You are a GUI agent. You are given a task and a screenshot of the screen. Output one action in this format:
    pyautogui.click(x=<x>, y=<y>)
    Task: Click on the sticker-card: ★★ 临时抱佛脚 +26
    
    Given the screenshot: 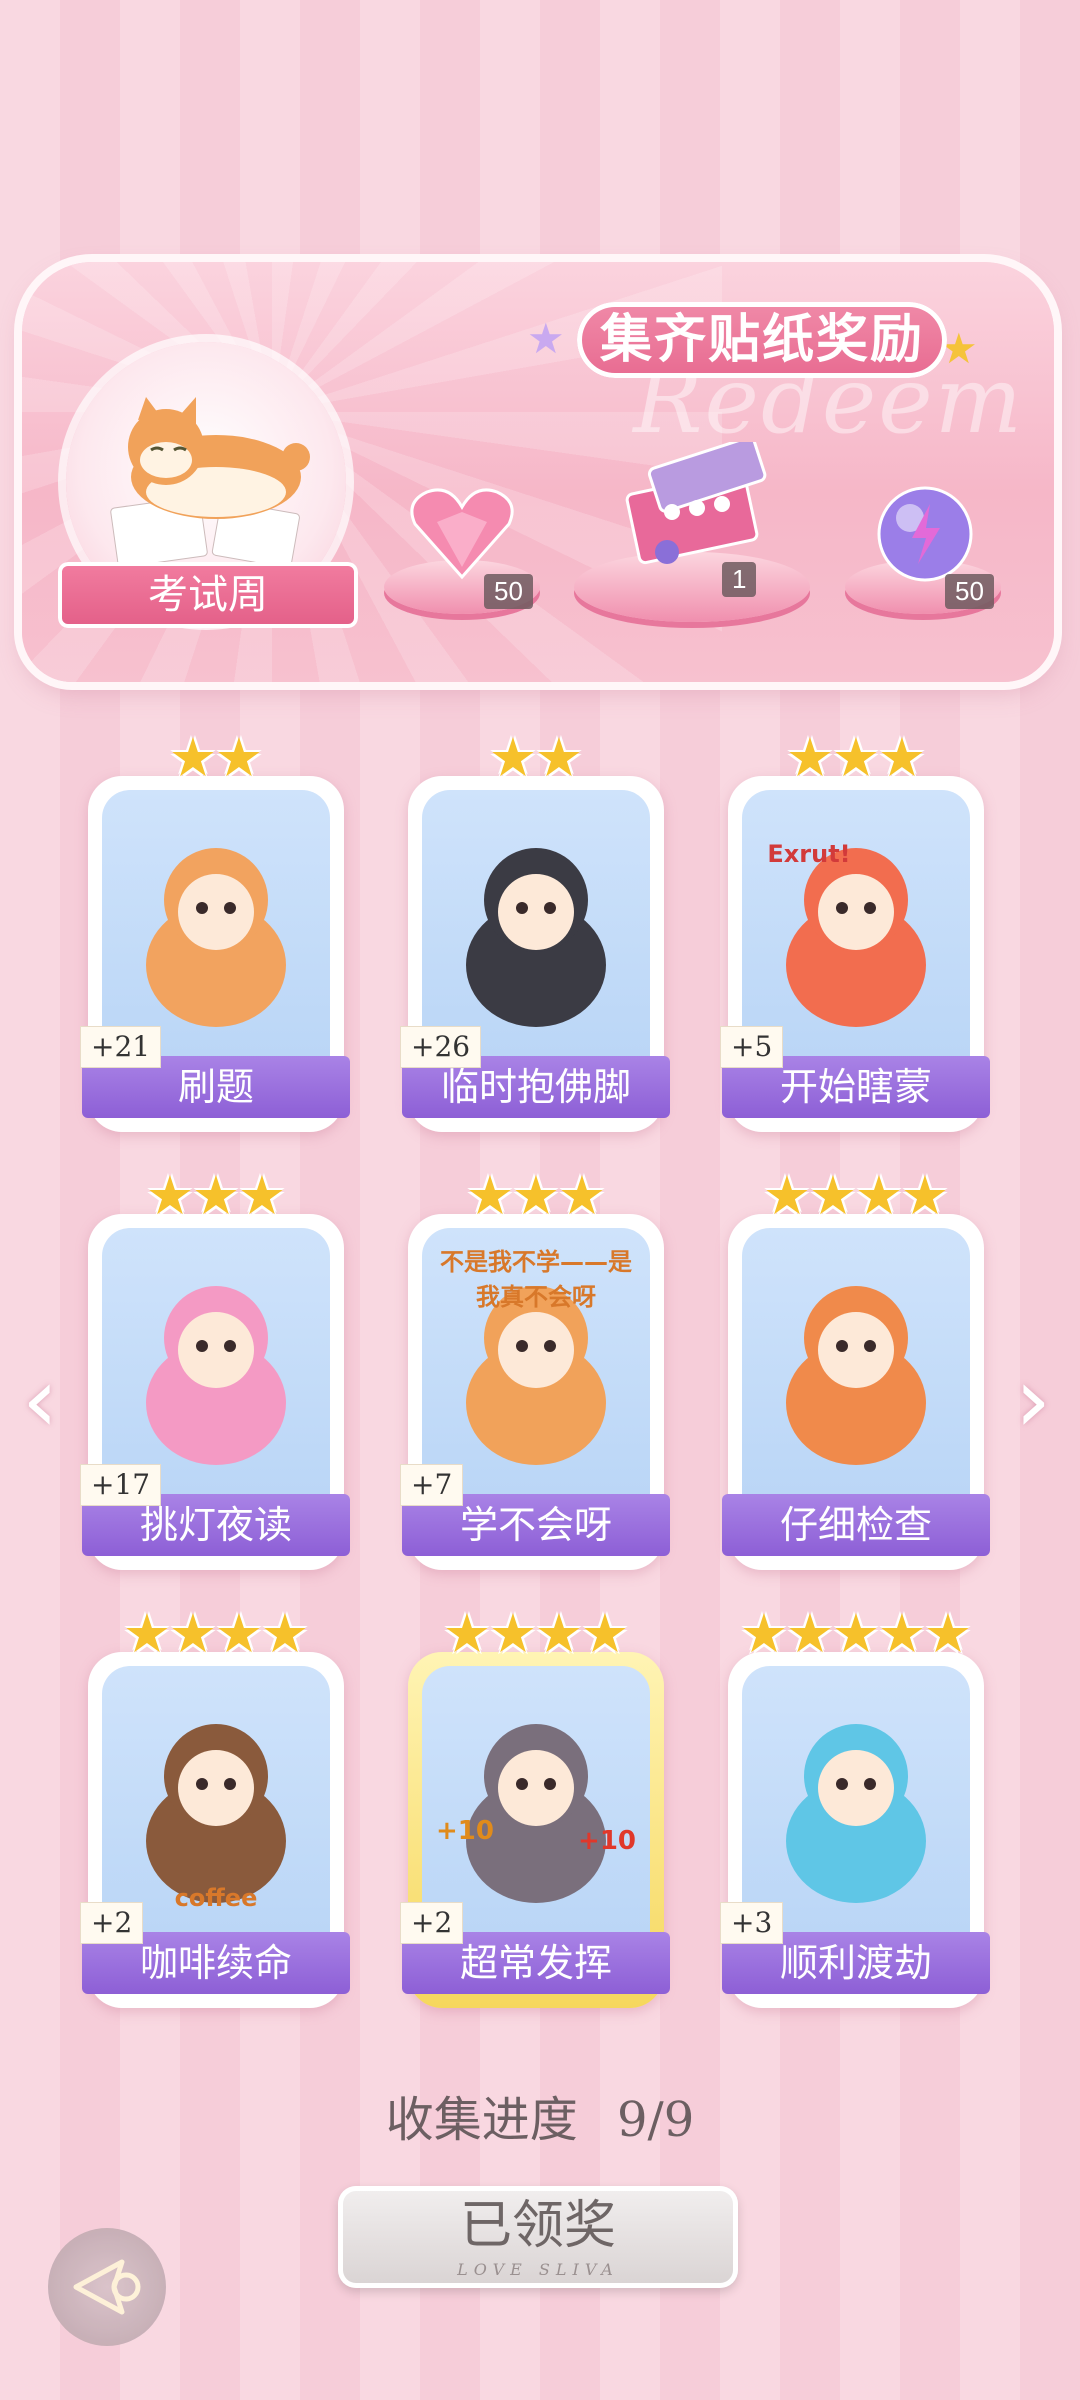 What is the action you would take?
    pyautogui.click(x=535, y=931)
    